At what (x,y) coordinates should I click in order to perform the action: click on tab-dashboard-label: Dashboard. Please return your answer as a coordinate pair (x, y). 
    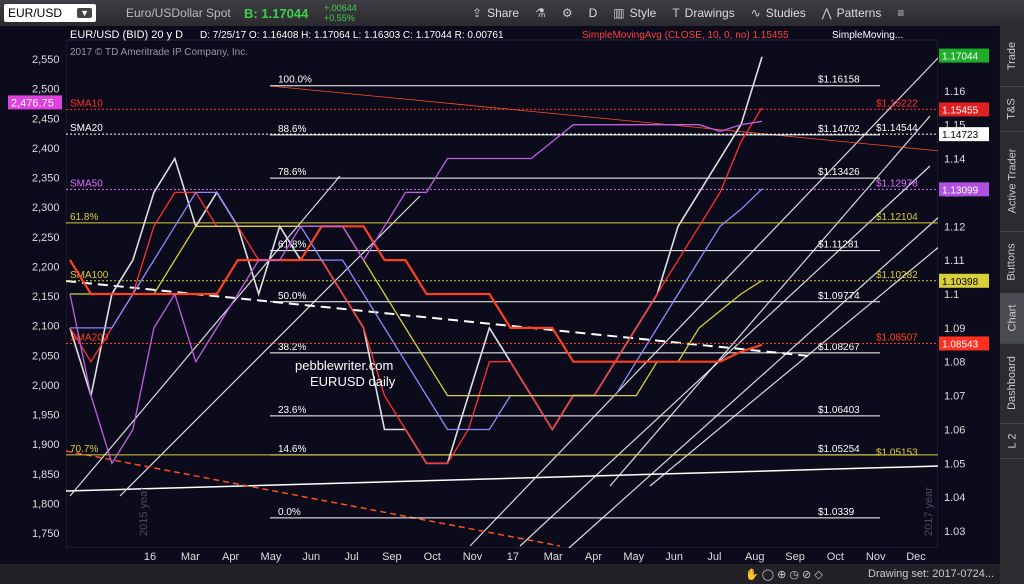
    Looking at the image, I should click on (1012, 383).